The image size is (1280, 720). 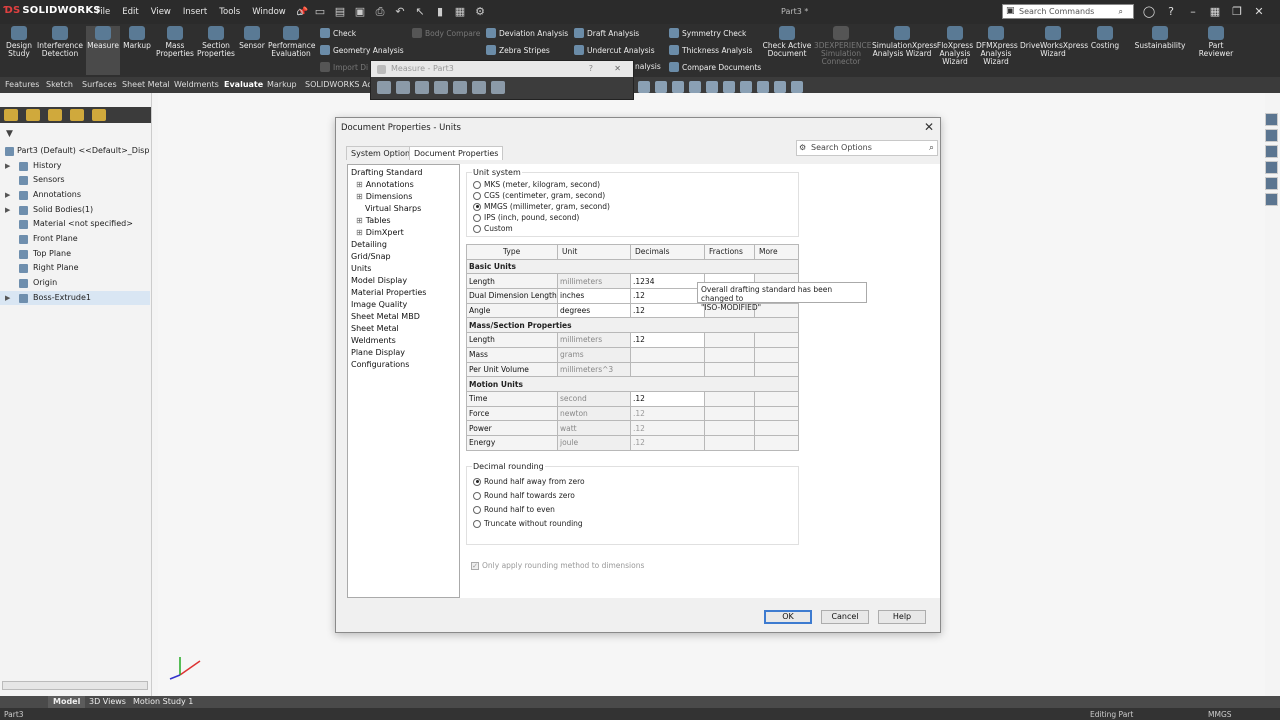 What do you see at coordinates (446, 33) in the screenshot?
I see `body-compare-button: Body Compare` at bounding box center [446, 33].